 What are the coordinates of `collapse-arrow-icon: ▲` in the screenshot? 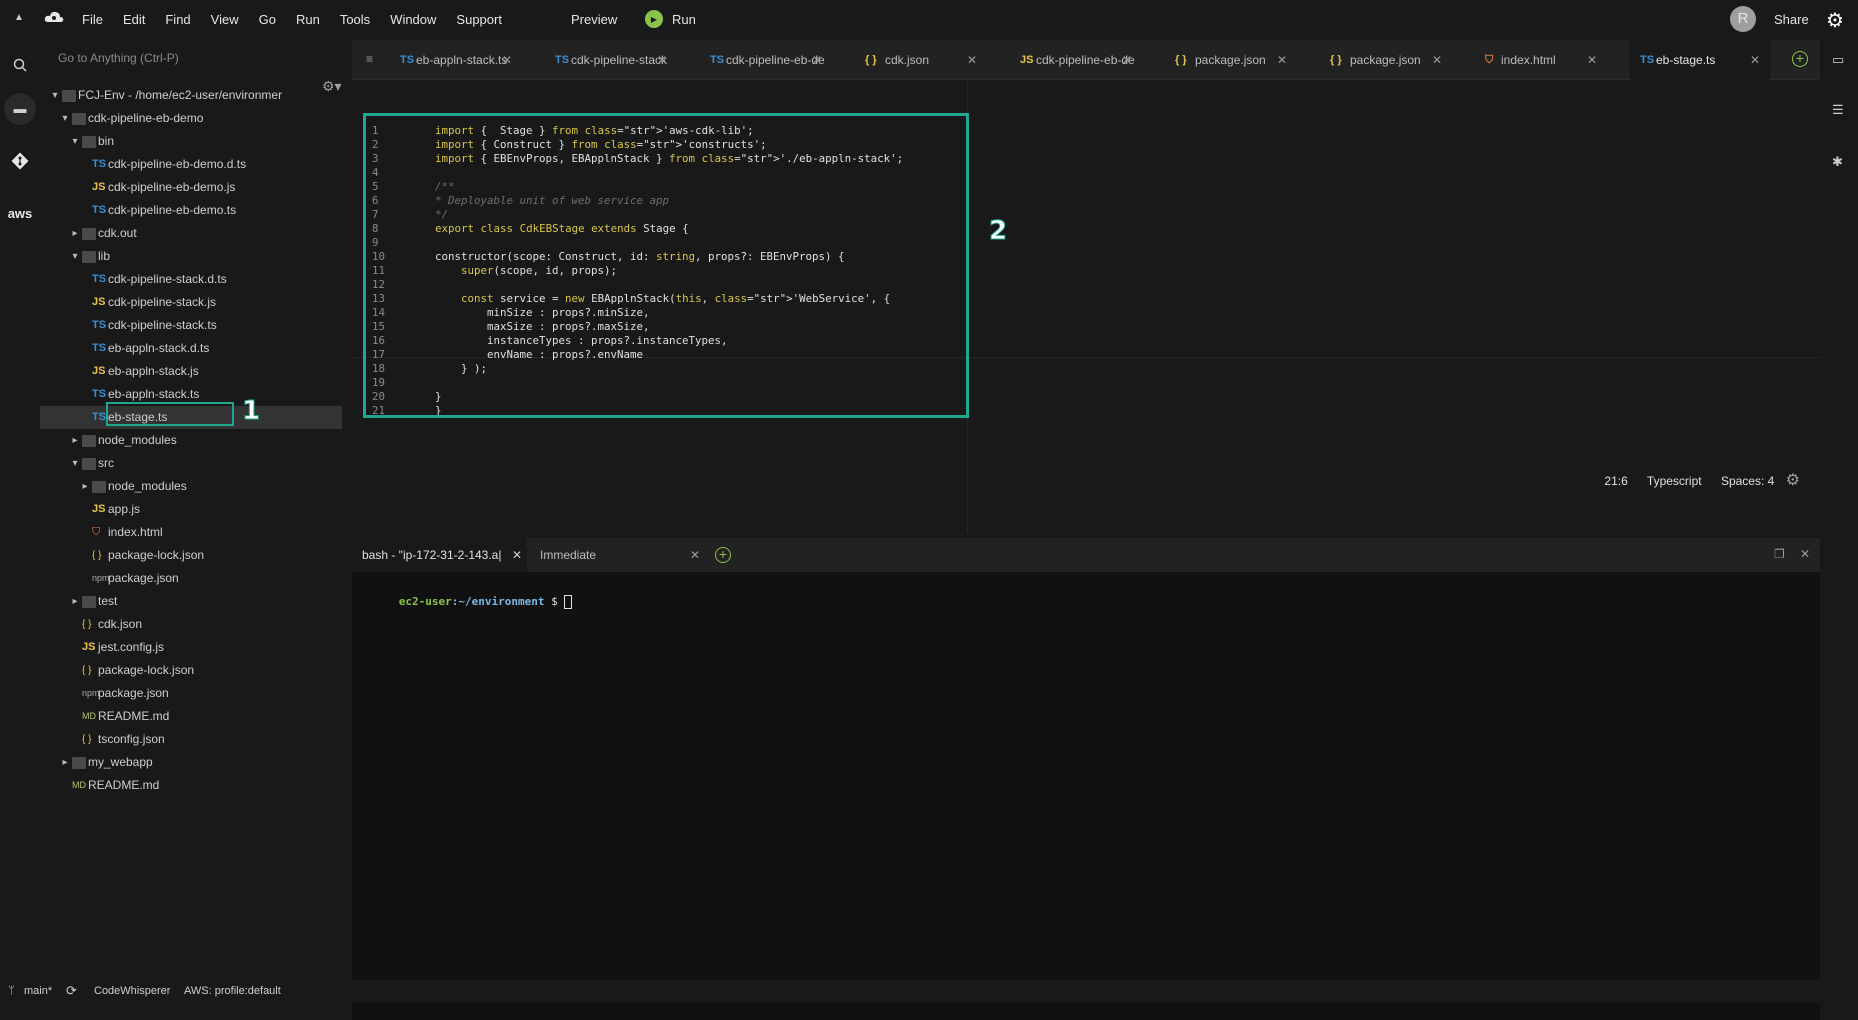 It's located at (19, 17).